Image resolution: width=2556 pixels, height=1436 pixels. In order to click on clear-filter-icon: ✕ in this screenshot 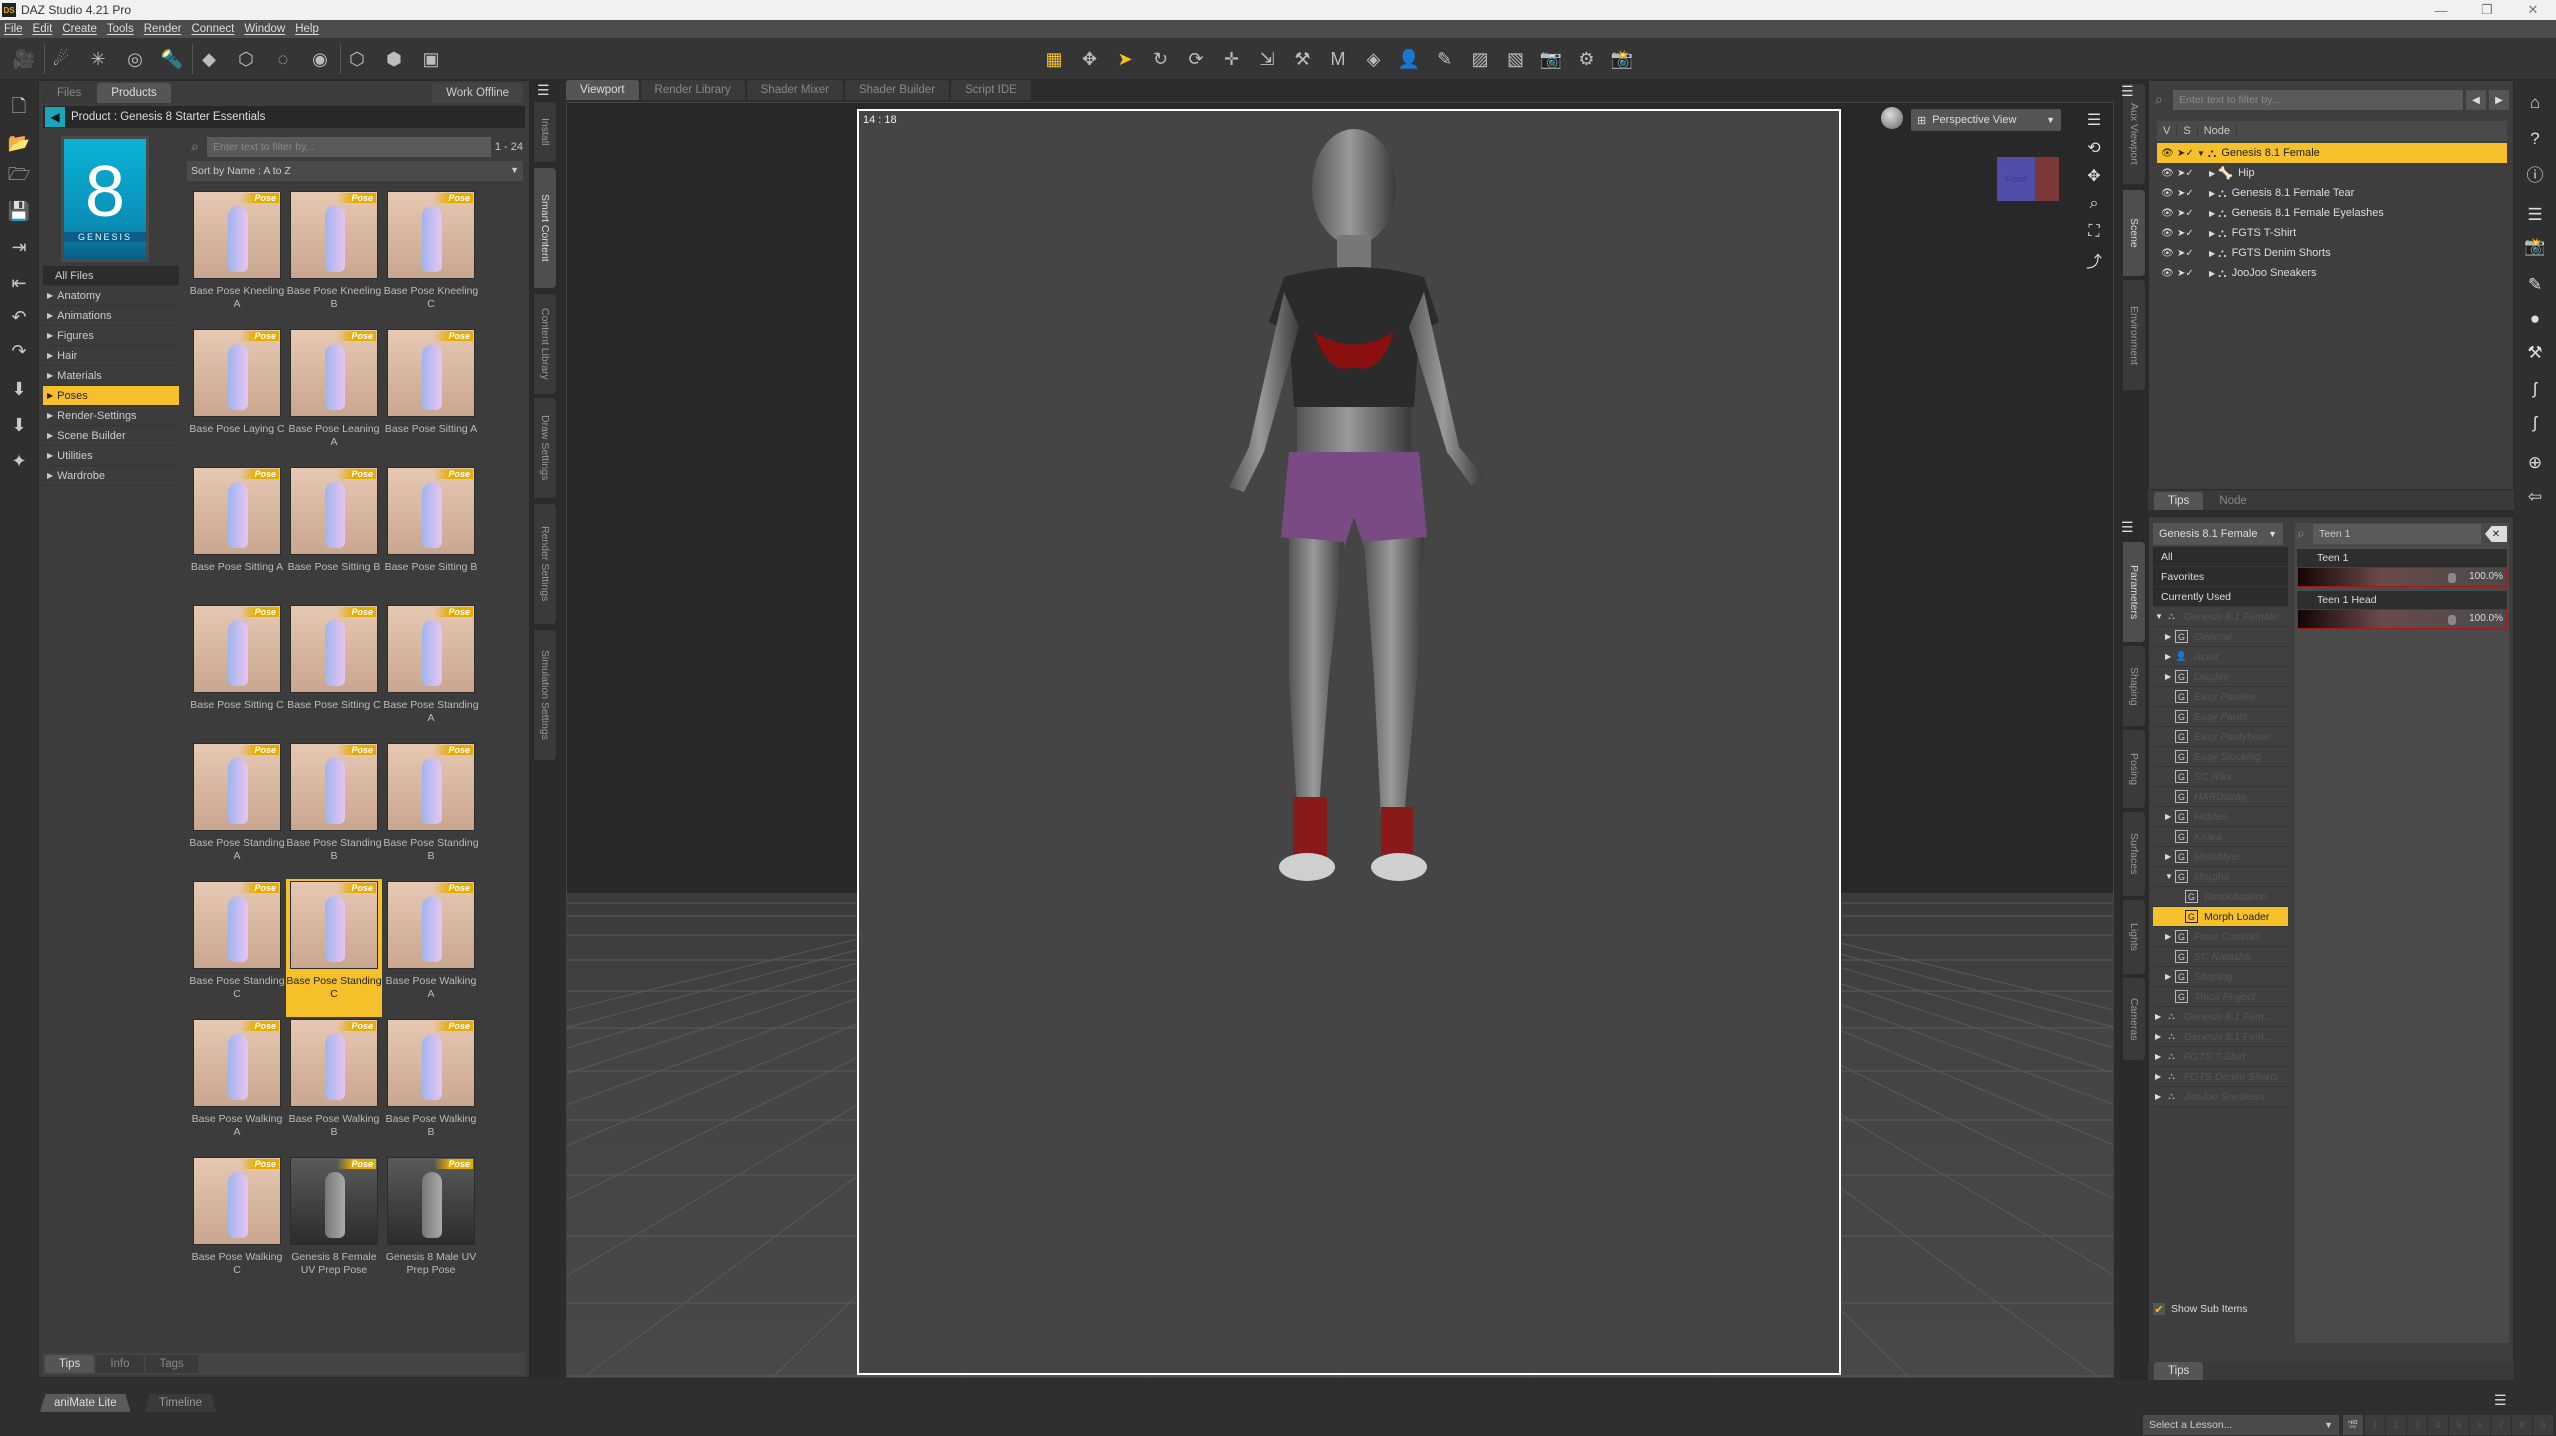, I will do `click(2496, 534)`.